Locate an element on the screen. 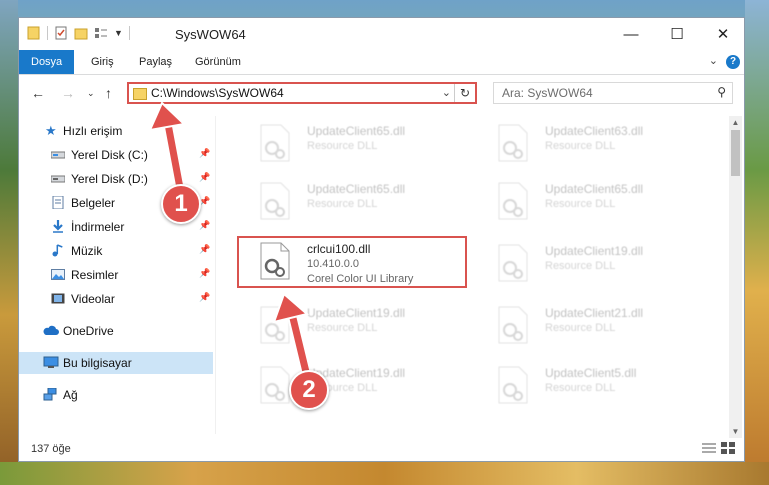 Image resolution: width=769 pixels, height=485 pixels. network-icon is located at coordinates (50, 394).